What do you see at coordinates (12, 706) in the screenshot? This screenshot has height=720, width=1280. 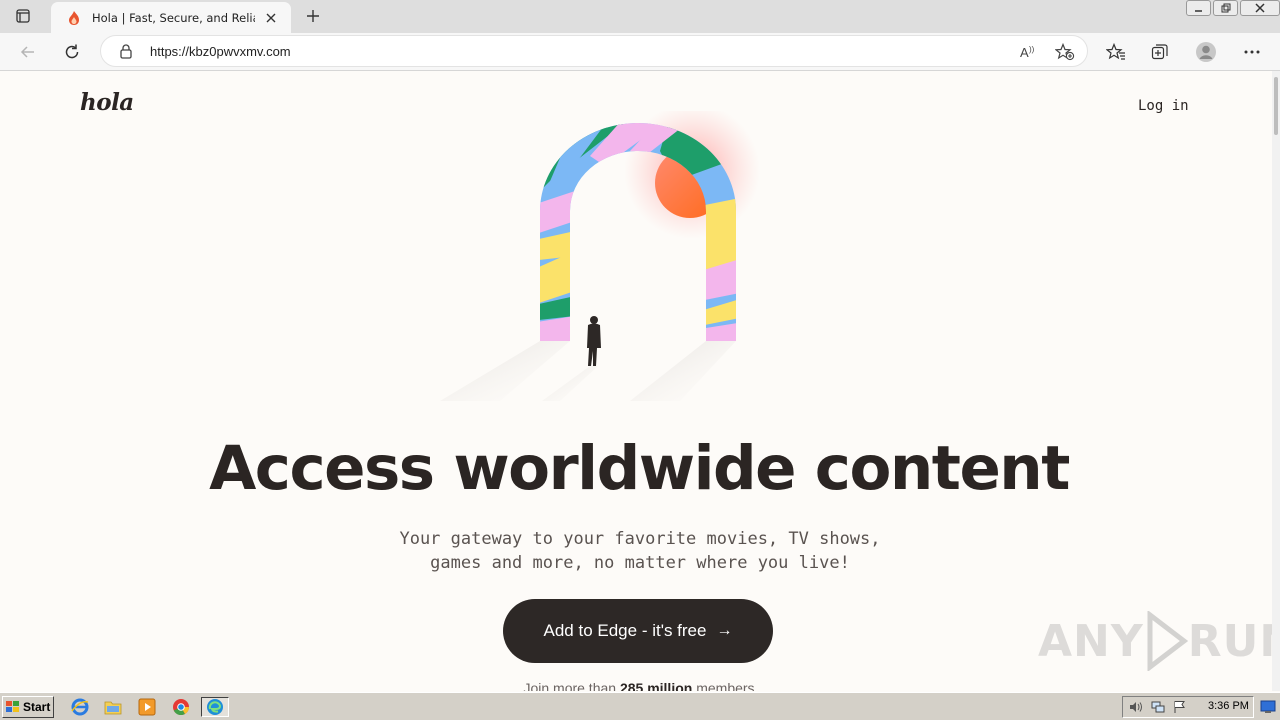 I see `windows-flag-icon` at bounding box center [12, 706].